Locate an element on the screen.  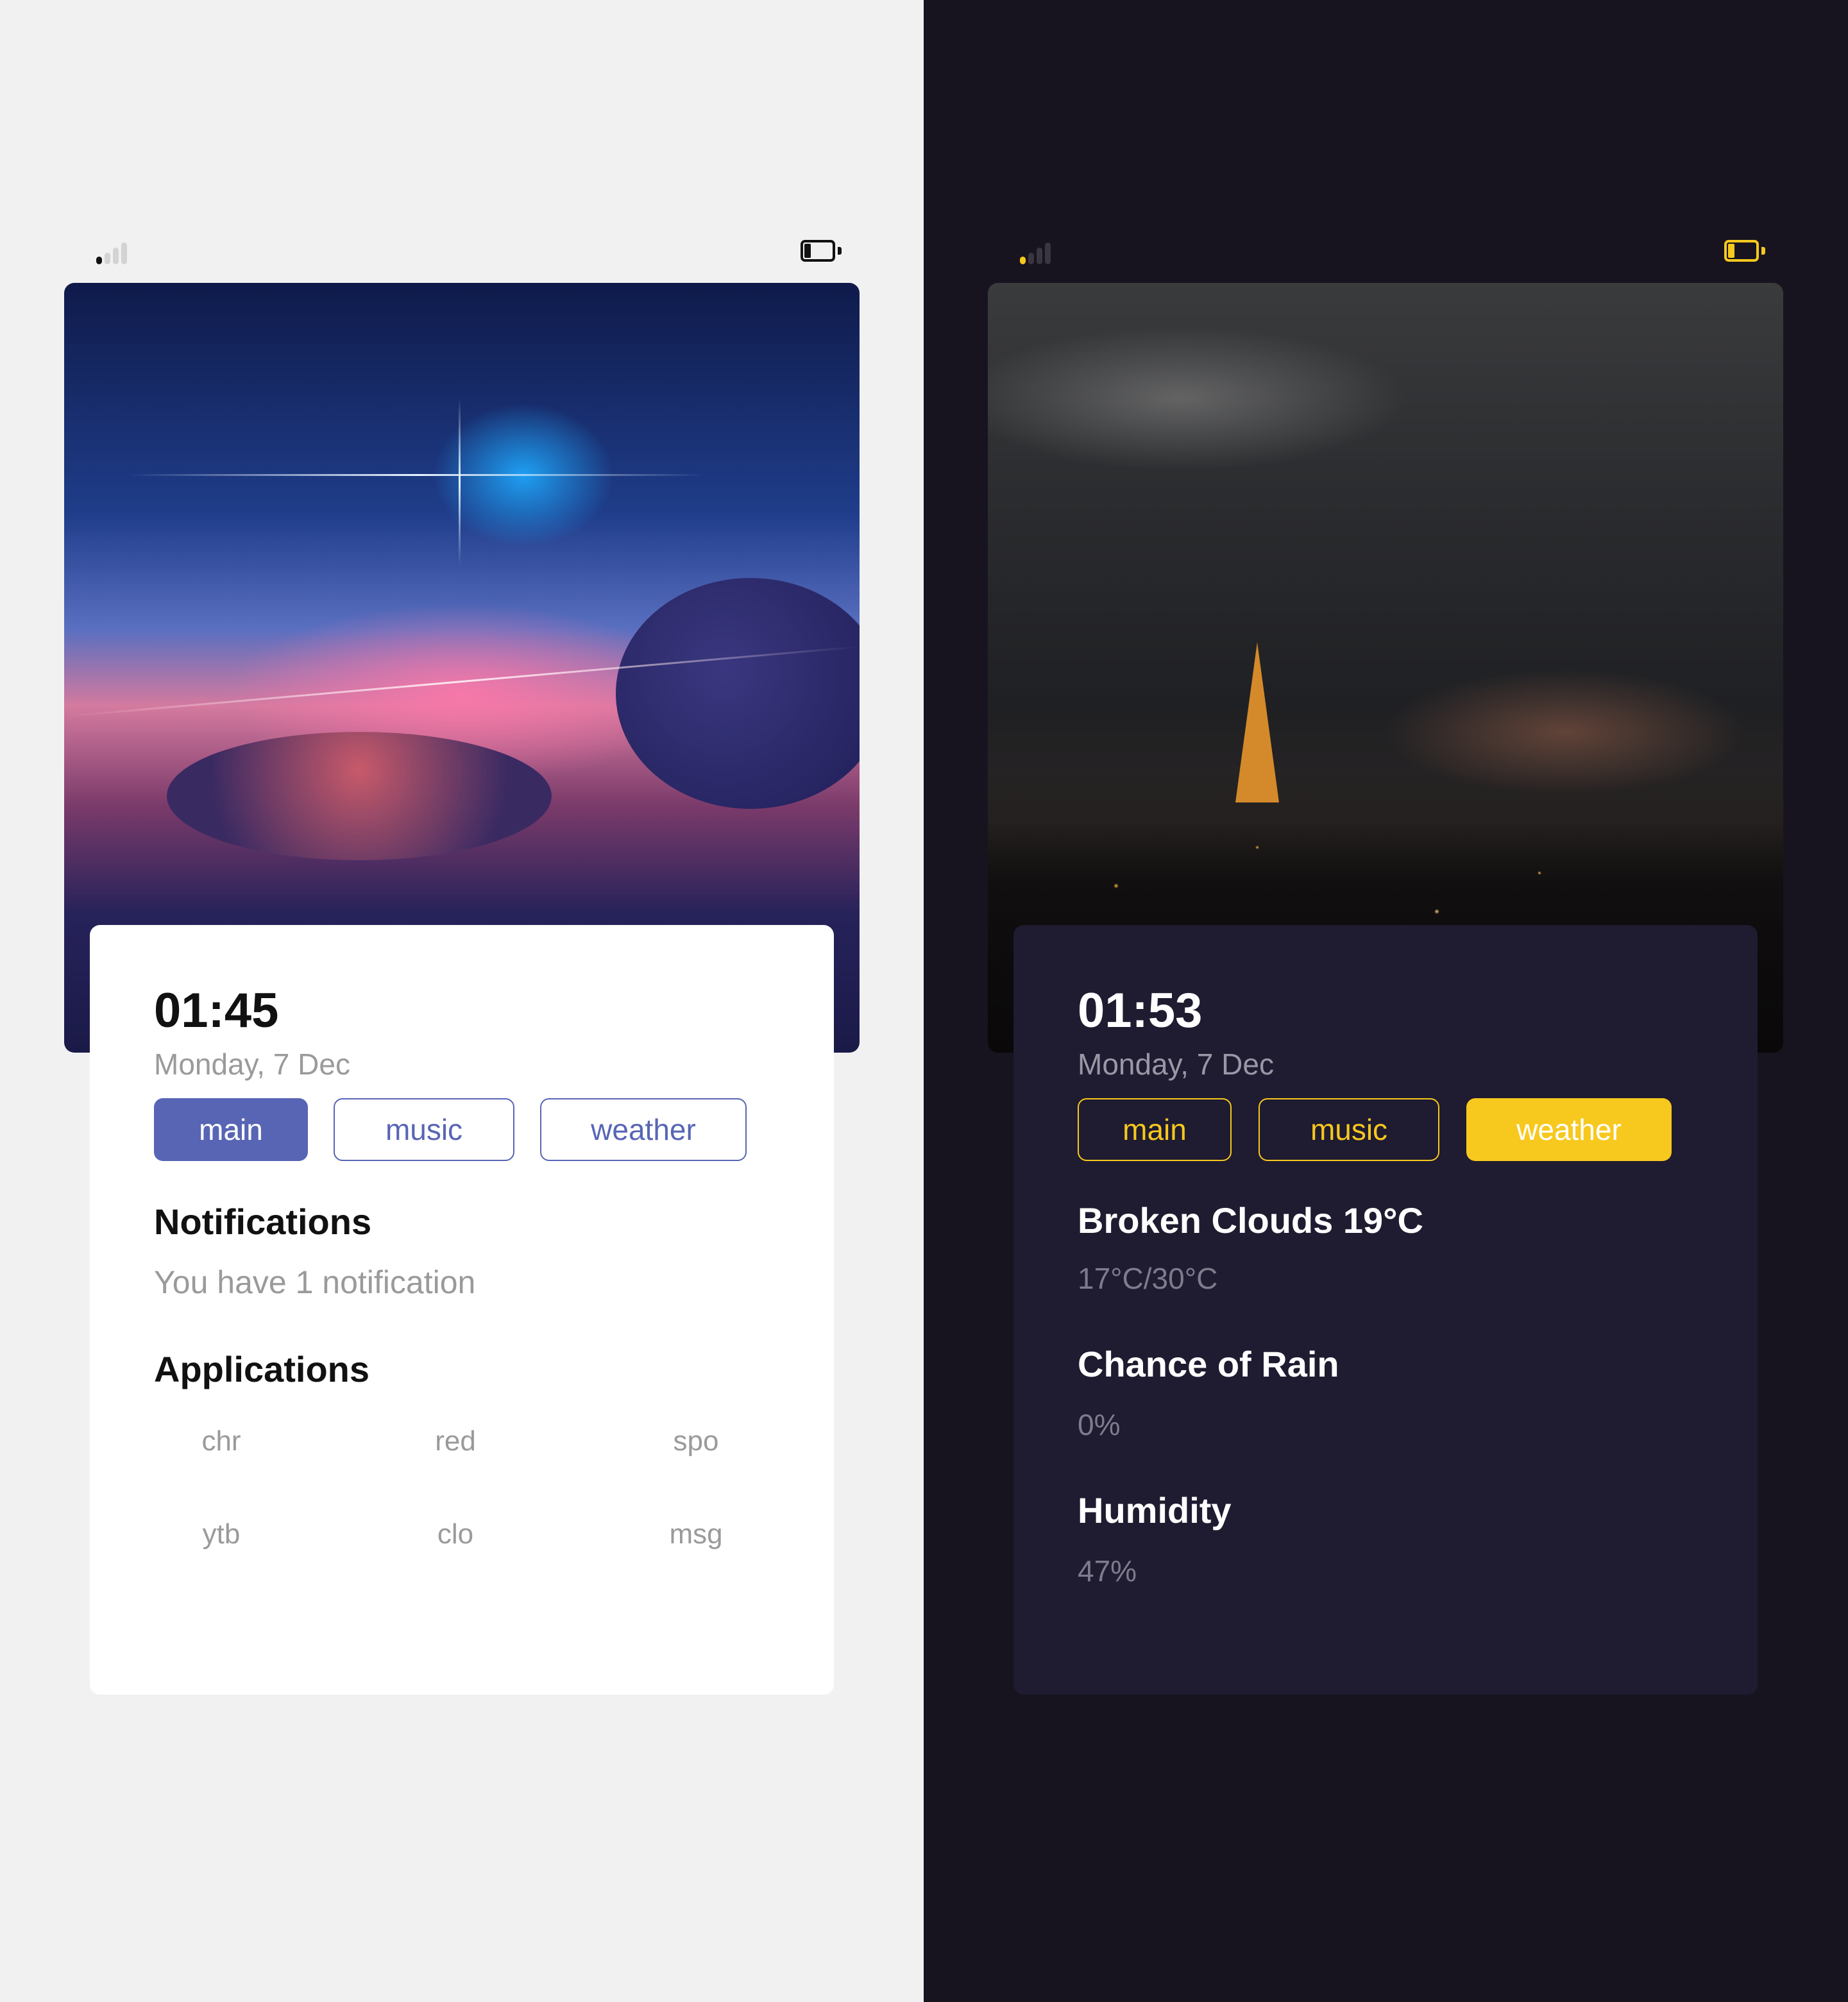
app-spo: spo is located at coordinates (696, 1441).